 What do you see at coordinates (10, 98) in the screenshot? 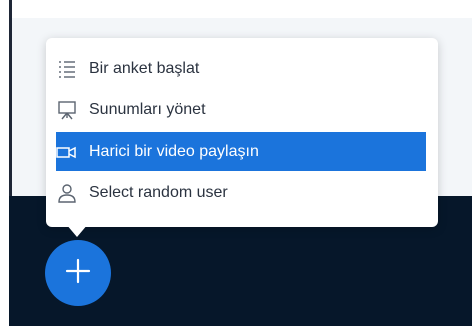
I see `content-divider` at bounding box center [10, 98].